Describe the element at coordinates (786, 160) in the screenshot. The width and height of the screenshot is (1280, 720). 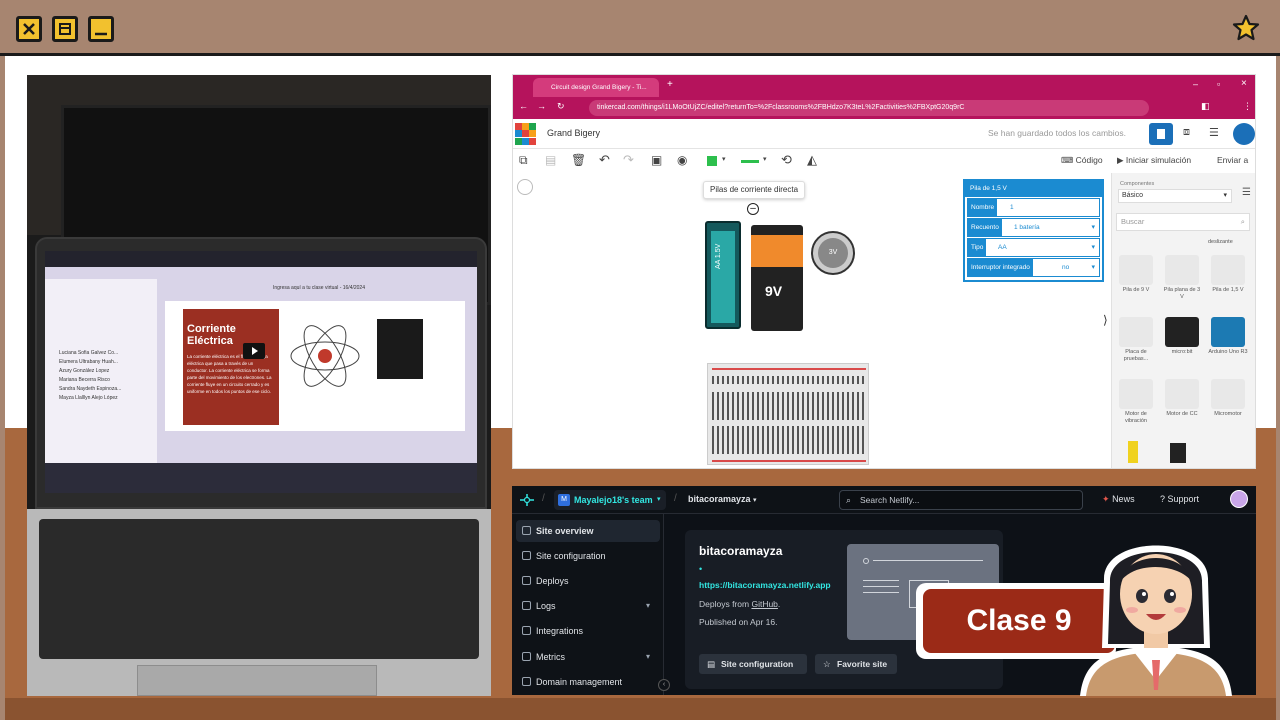
I see `rotate-icon: ⟲` at that location.